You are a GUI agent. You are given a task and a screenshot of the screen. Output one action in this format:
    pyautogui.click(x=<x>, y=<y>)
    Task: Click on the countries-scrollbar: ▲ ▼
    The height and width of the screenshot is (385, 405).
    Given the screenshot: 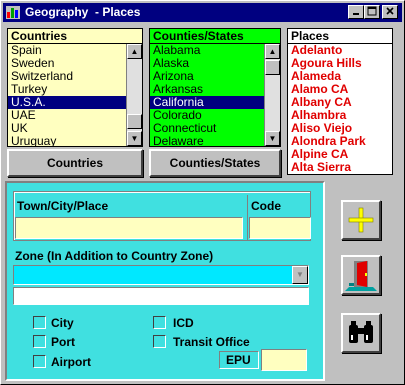 What is the action you would take?
    pyautogui.click(x=134, y=95)
    